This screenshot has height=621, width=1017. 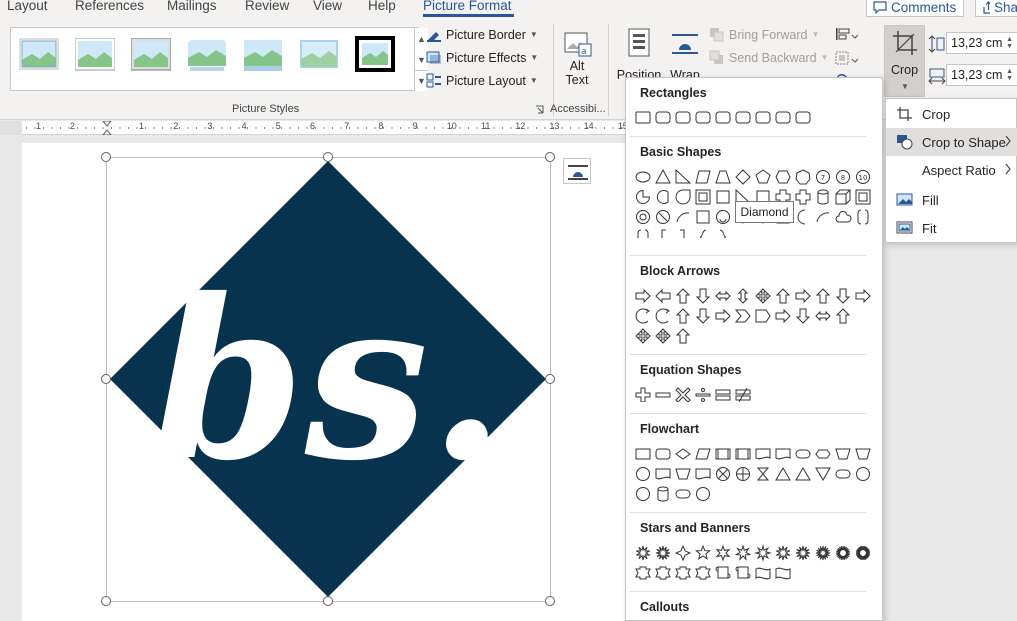 I want to click on block-arrows-grid, so click(x=754, y=317).